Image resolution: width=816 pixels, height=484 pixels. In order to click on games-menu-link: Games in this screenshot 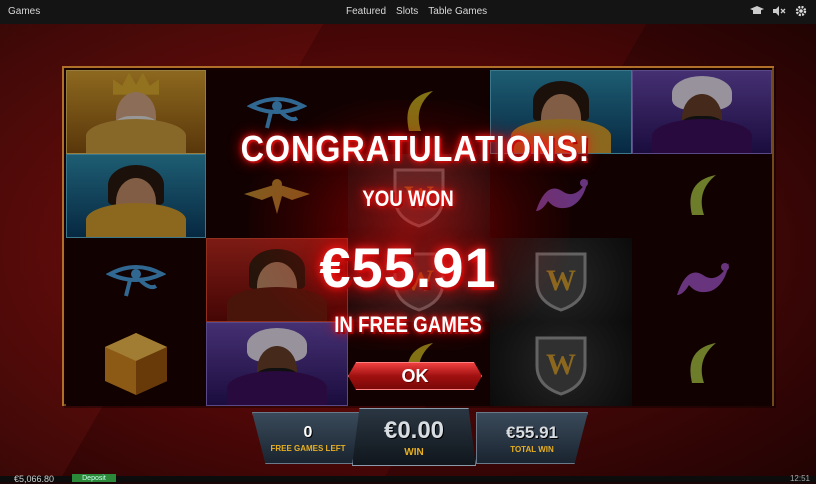, I will do `click(24, 11)`.